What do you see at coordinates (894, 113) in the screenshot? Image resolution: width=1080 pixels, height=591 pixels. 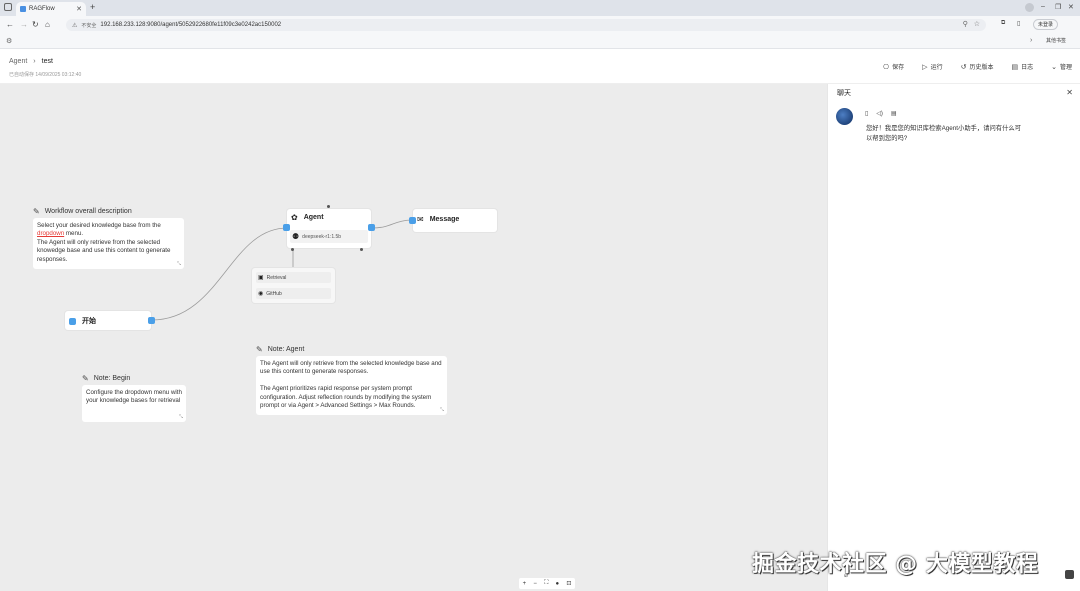 I see `document-icon: ▤` at bounding box center [894, 113].